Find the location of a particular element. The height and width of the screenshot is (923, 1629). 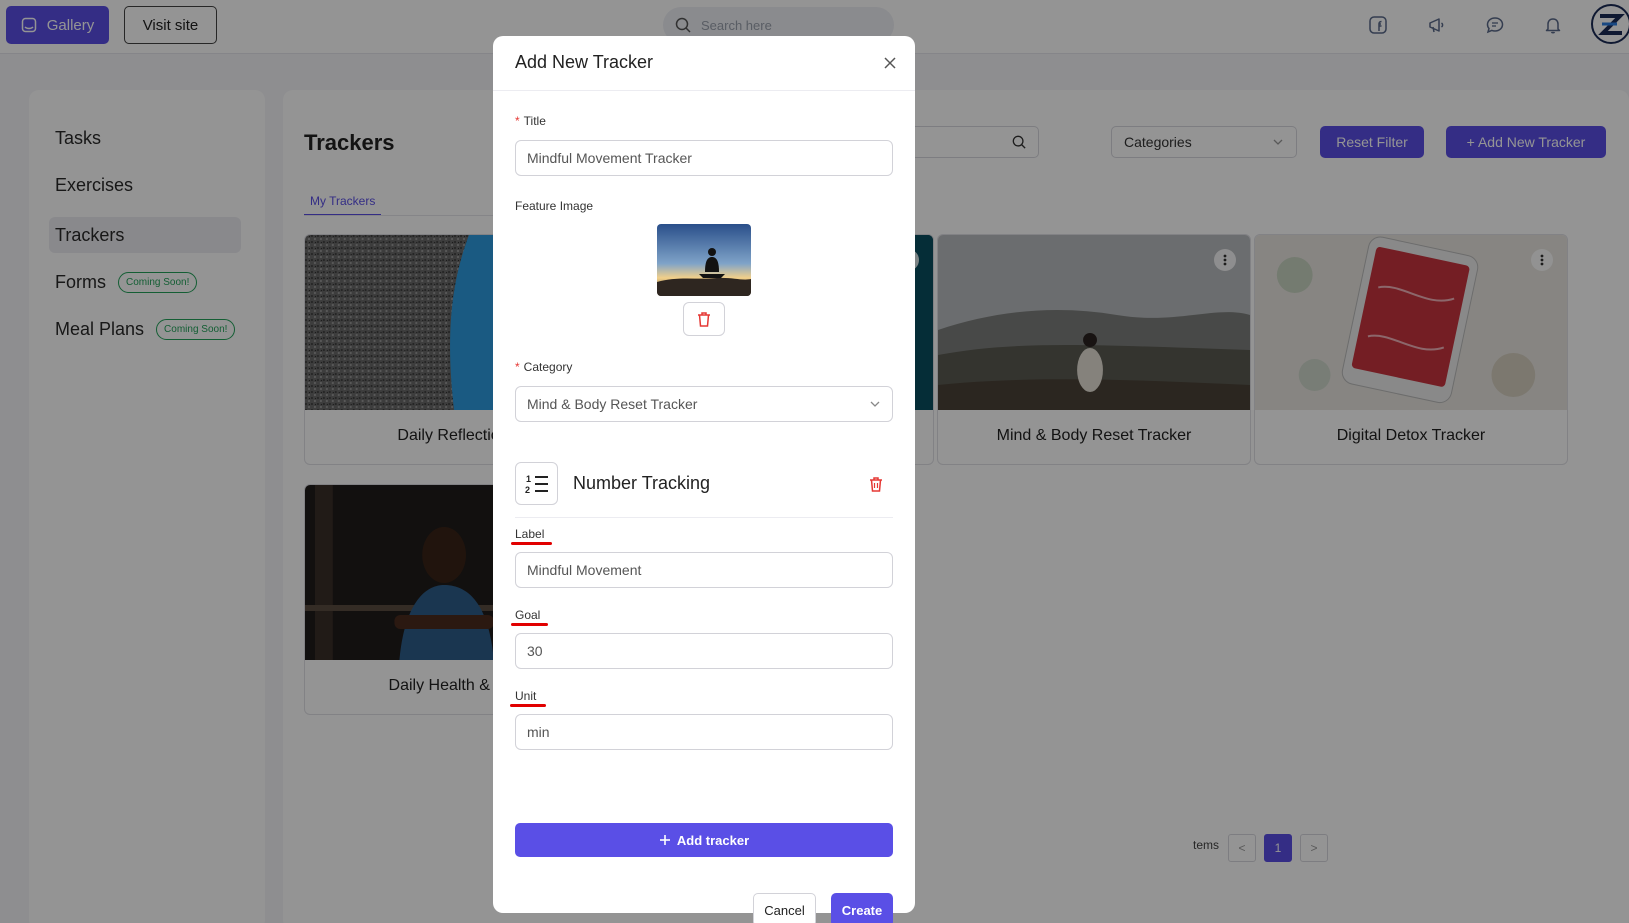

unit-value: min is located at coordinates (538, 732).